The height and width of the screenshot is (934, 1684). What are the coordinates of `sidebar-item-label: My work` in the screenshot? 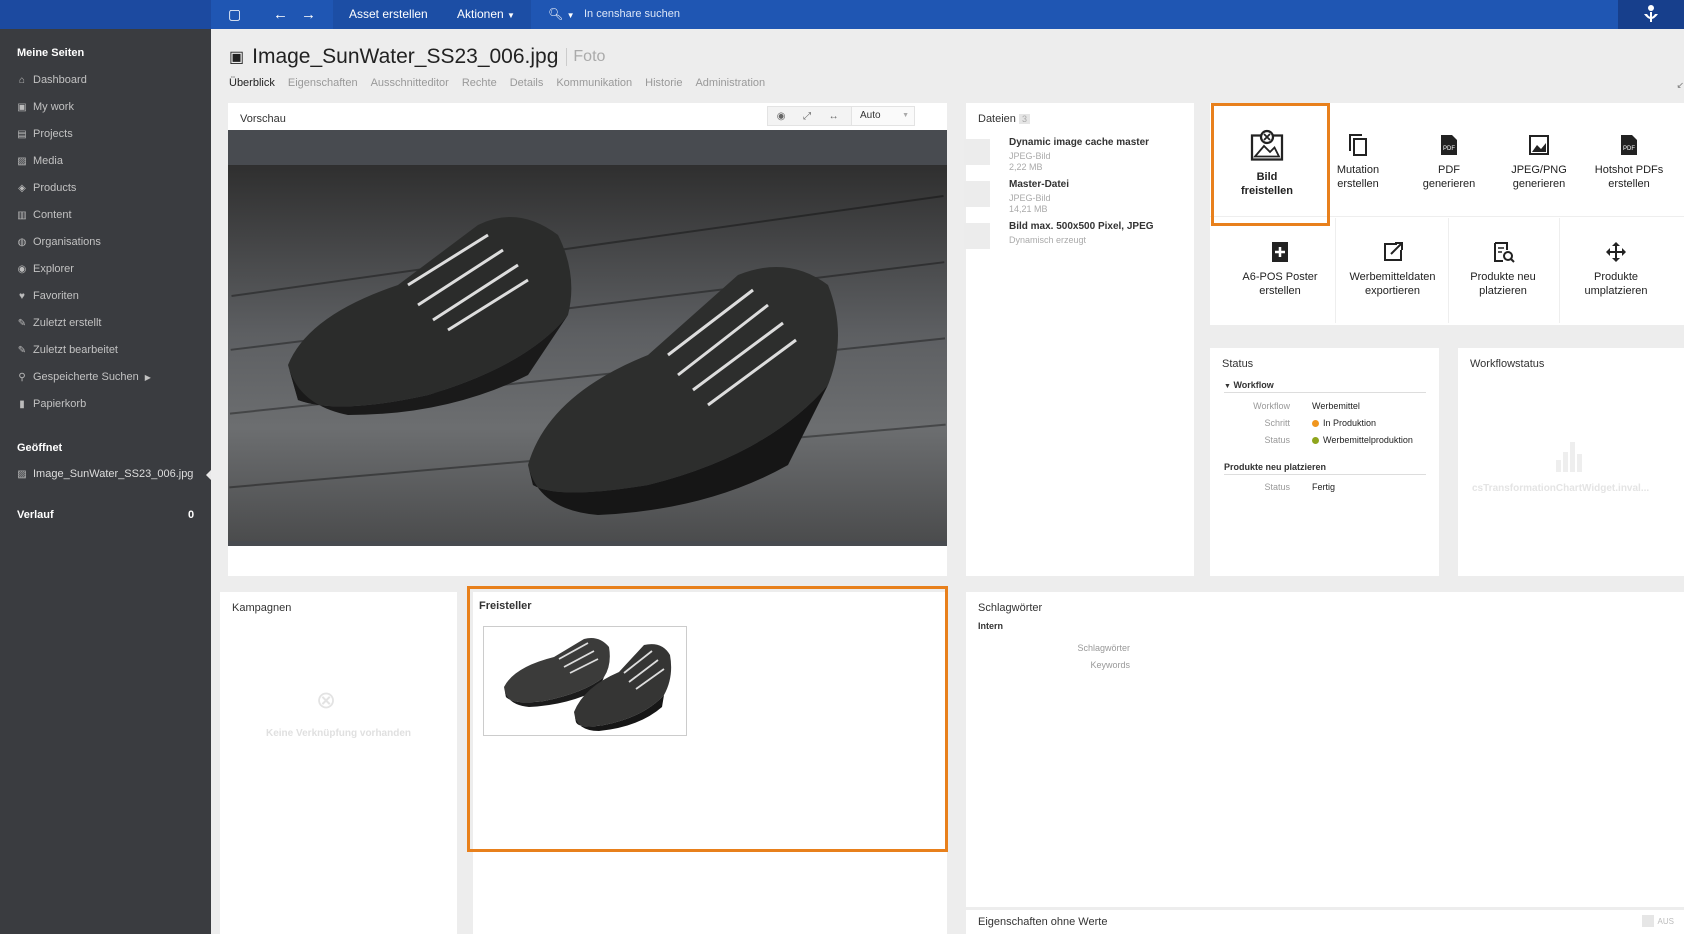 It's located at (53, 107).